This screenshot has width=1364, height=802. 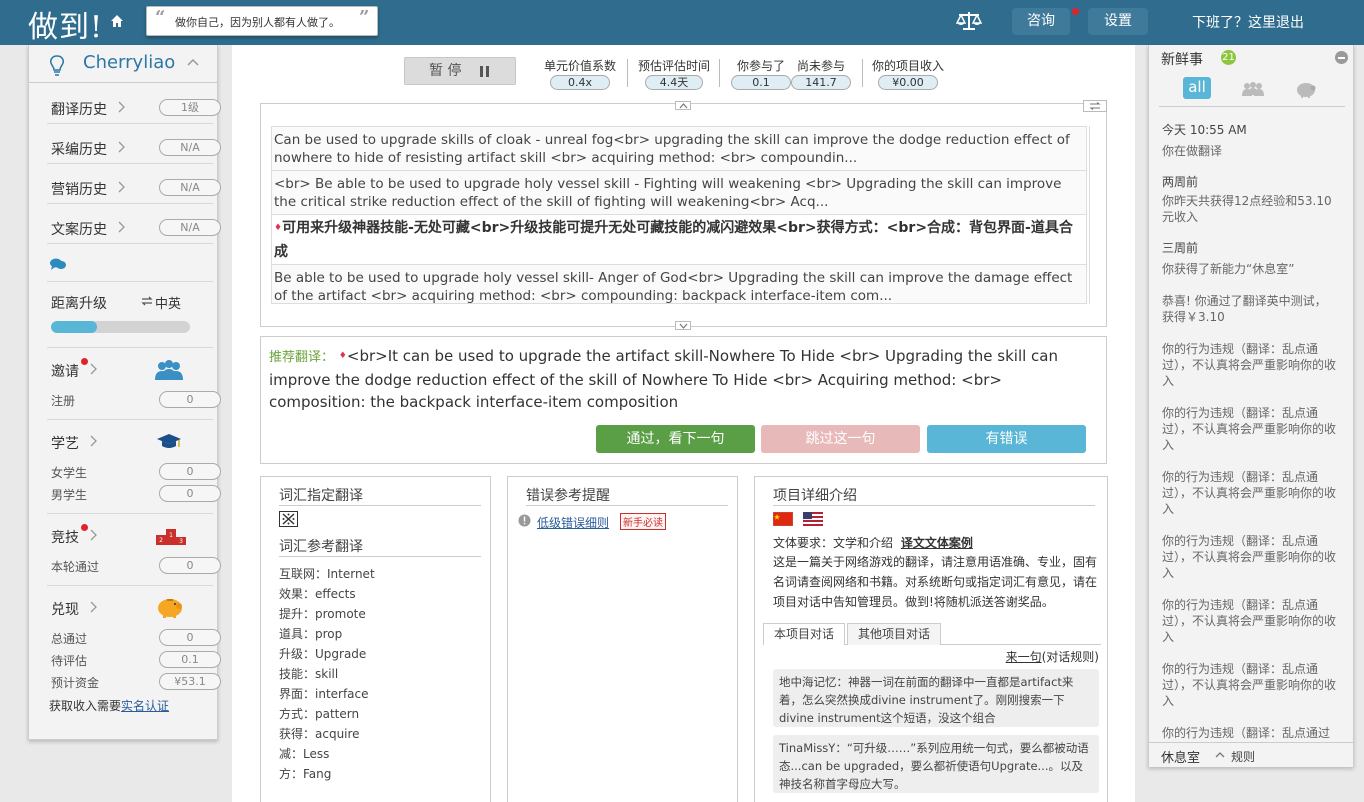 I want to click on home-icon, so click(x=117, y=21).